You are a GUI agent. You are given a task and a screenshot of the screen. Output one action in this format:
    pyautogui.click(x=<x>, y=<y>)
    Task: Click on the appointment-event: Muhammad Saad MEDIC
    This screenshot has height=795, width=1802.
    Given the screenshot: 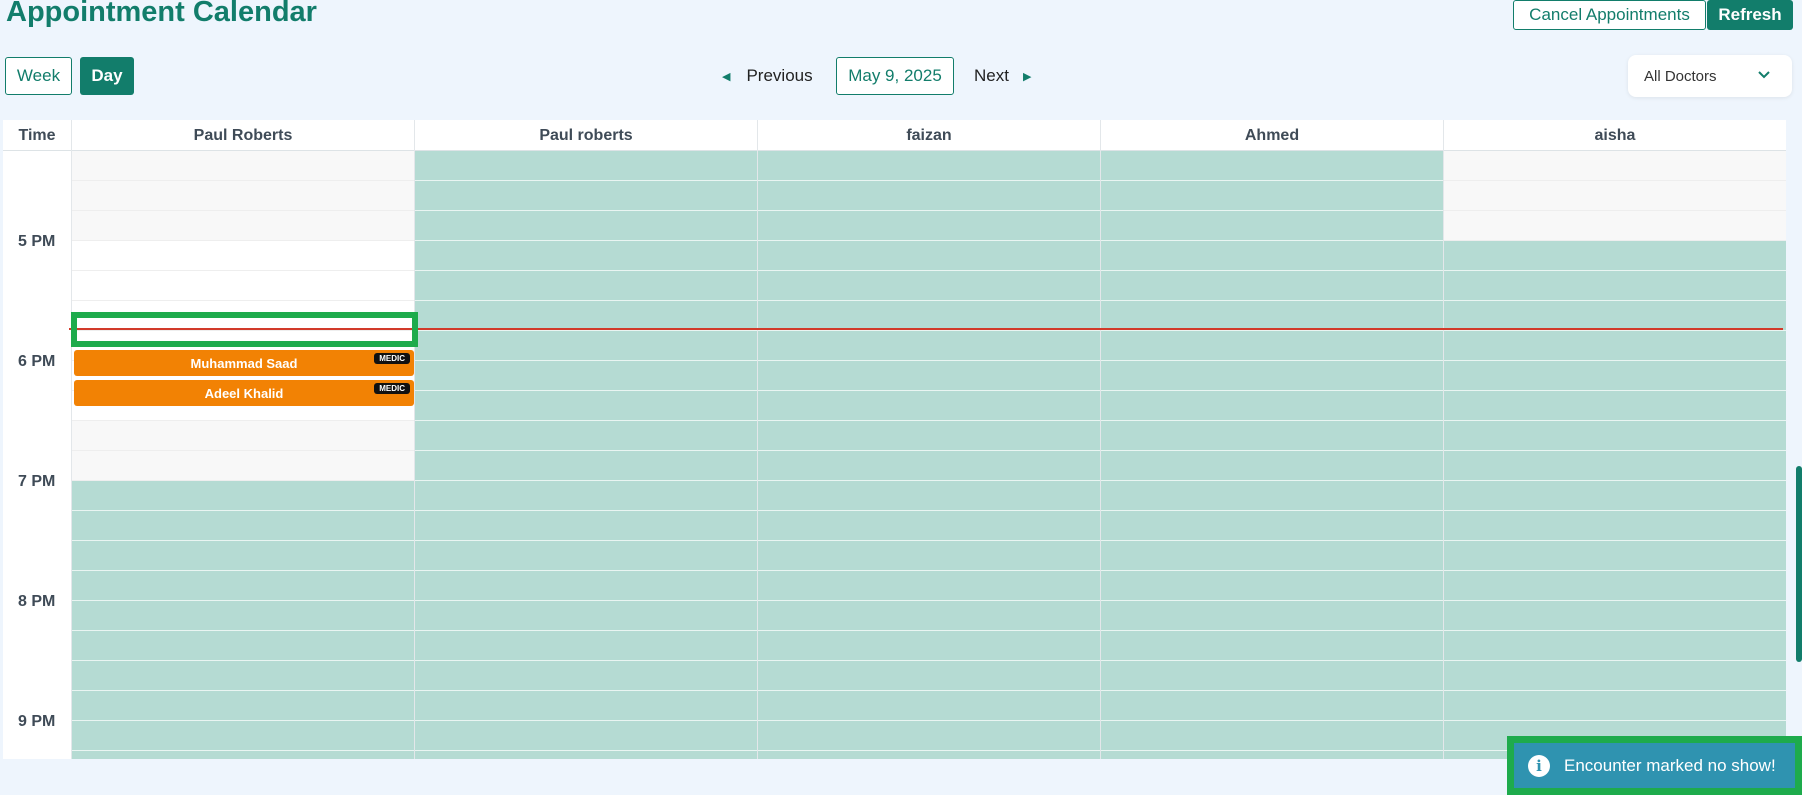 What is the action you would take?
    pyautogui.click(x=244, y=363)
    